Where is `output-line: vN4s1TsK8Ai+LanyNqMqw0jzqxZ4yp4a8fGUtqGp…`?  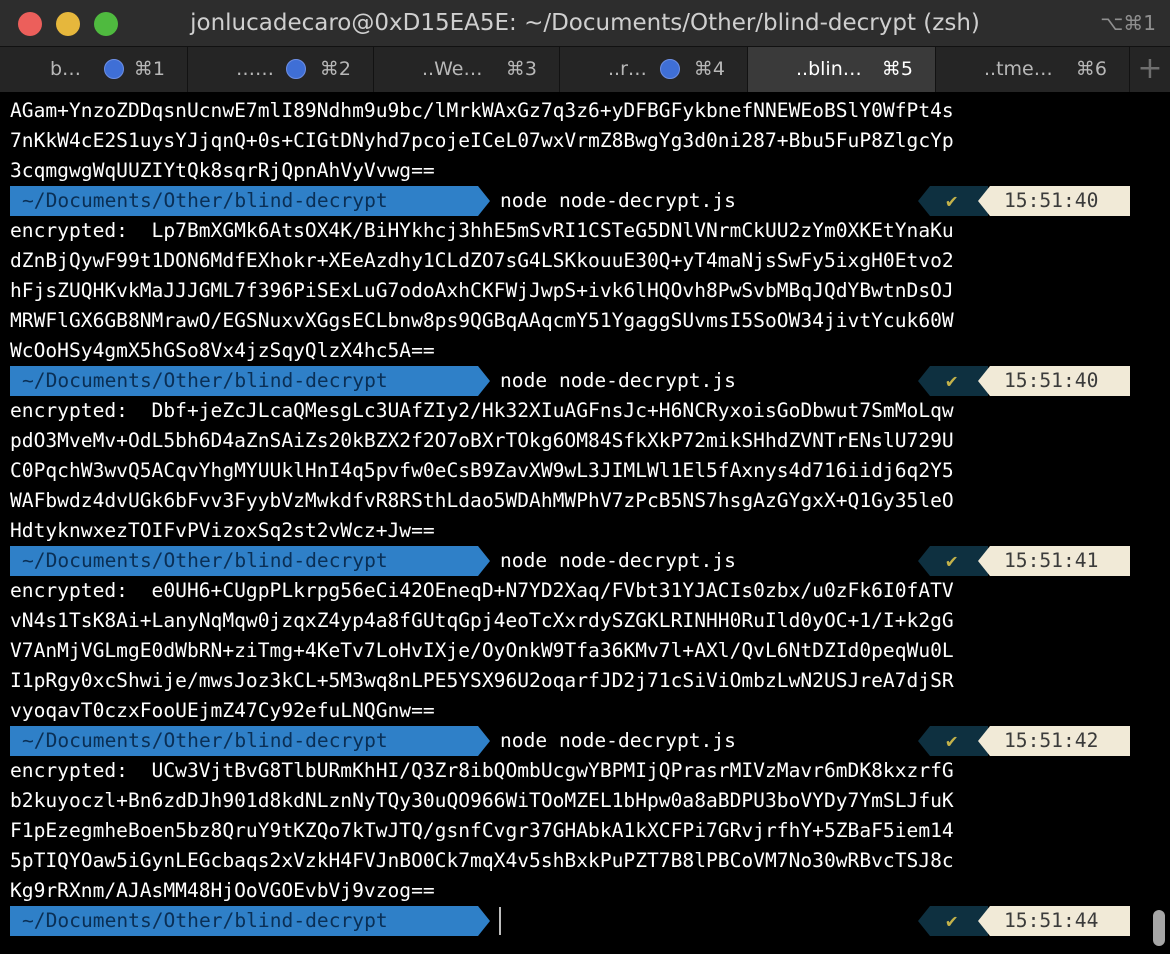
output-line: vN4s1TsK8Ai+LanyNqMqw0jzqxZ4yp4a8fGUtqGp… is located at coordinates (482, 620).